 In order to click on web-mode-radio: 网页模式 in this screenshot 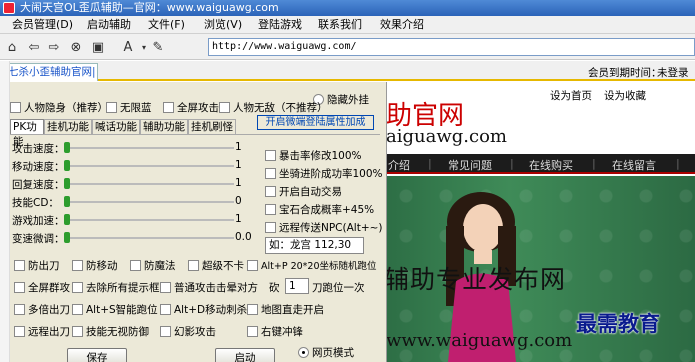, I will do `click(326, 352)`.